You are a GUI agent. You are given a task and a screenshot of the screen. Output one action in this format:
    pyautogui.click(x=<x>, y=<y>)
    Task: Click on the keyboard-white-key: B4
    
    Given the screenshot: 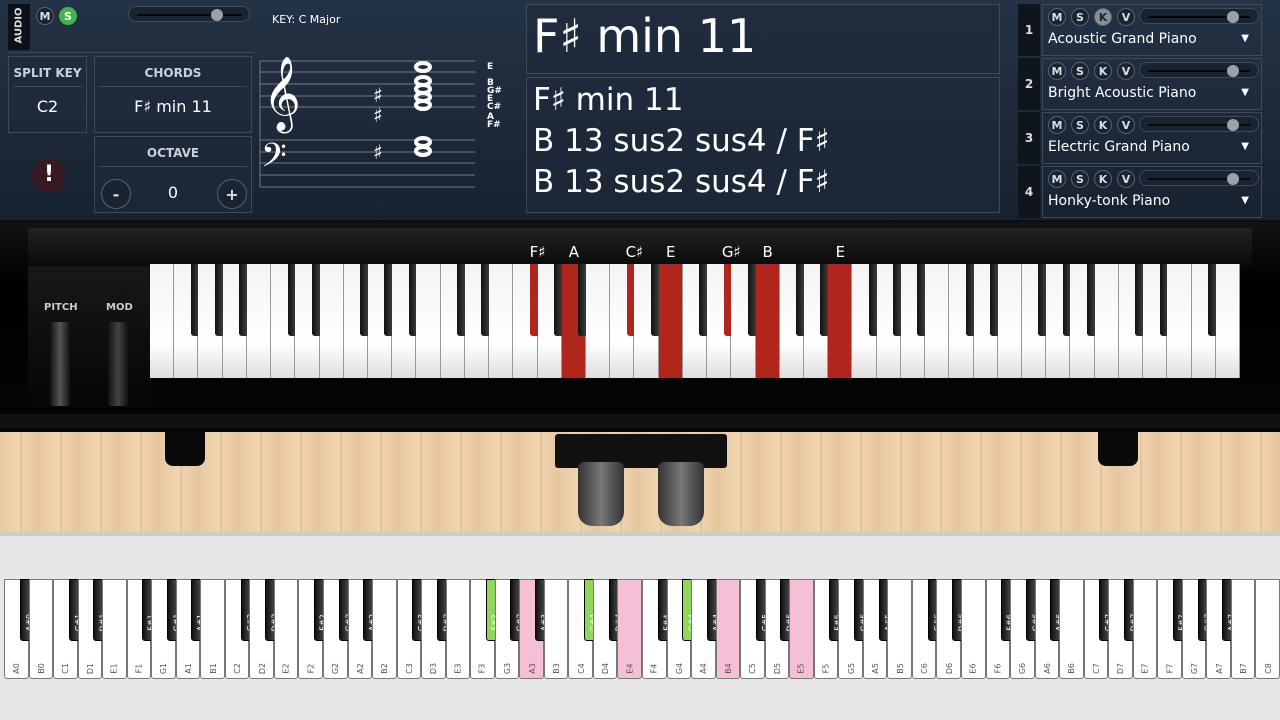 What is the action you would take?
    pyautogui.click(x=728, y=629)
    